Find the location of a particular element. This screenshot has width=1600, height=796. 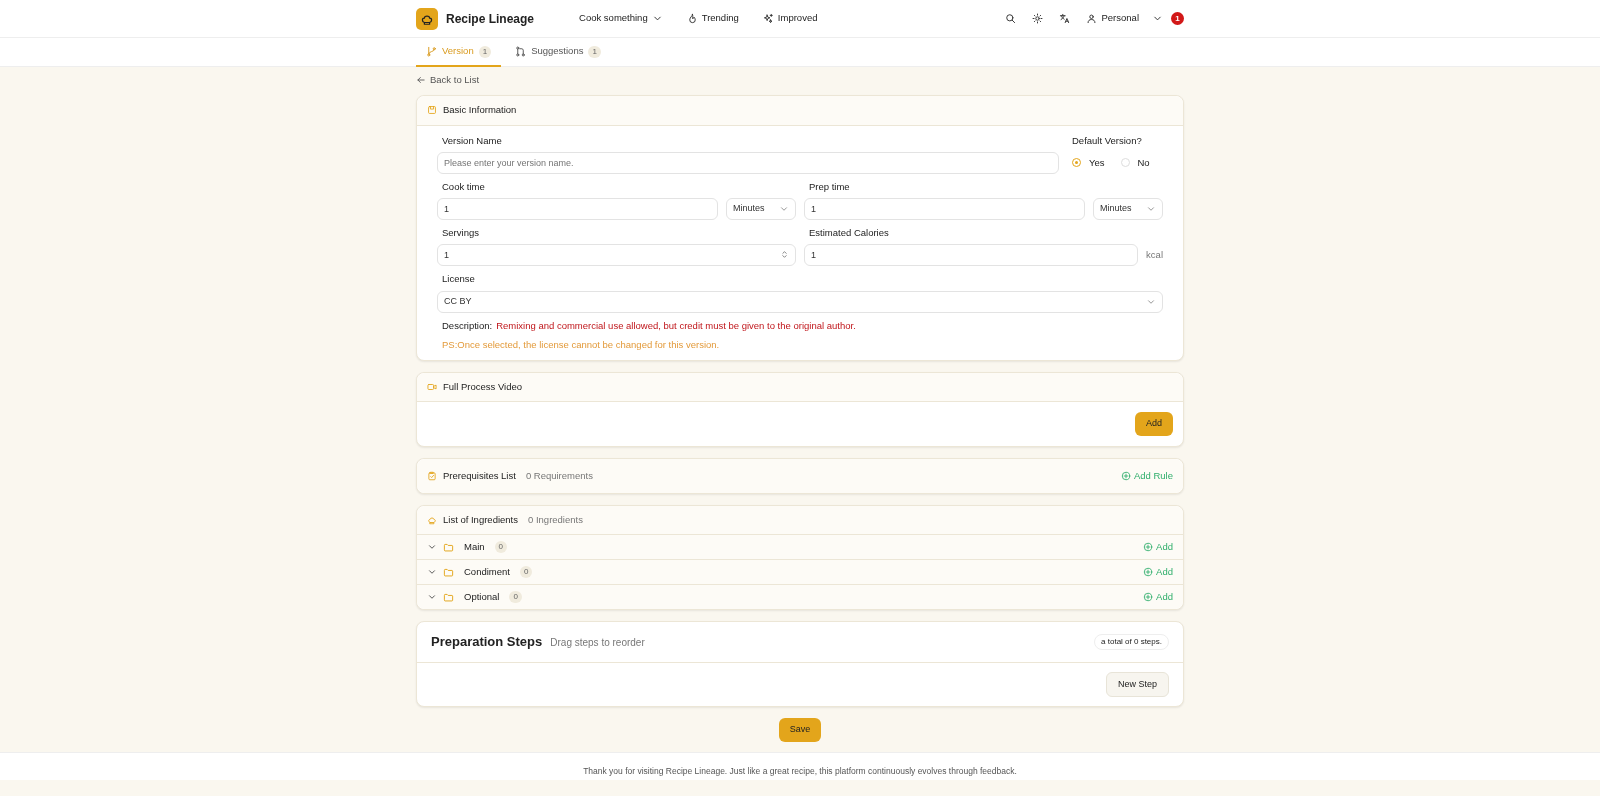

sun-icon is located at coordinates (1037, 18).